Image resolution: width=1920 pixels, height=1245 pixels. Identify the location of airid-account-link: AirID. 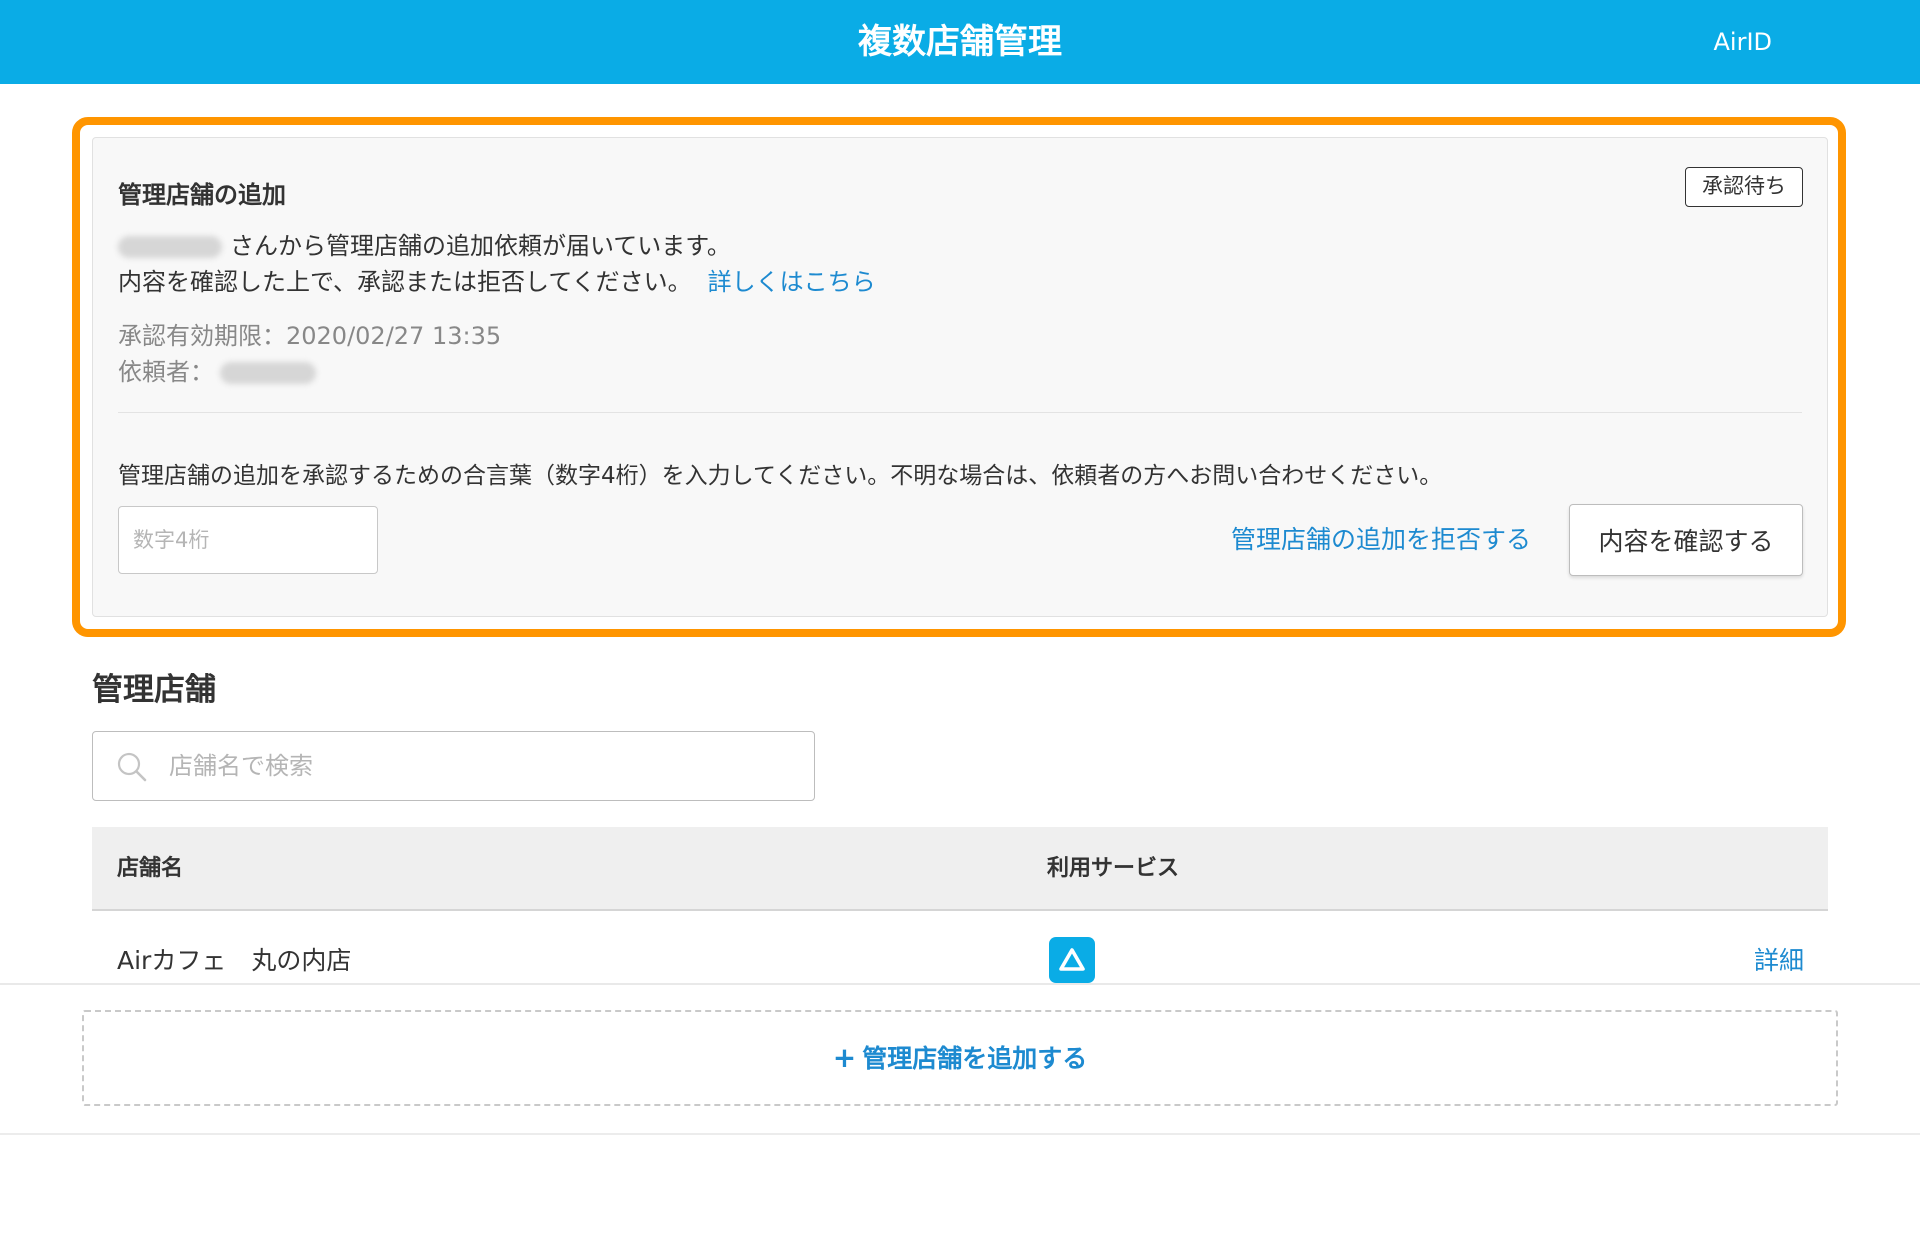
(1742, 42).